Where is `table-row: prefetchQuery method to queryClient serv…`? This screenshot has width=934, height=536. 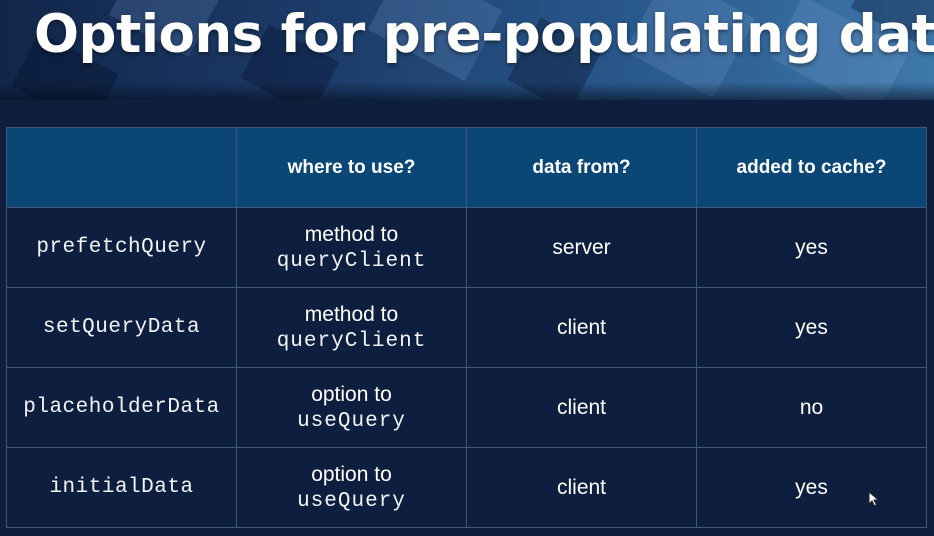
table-row: prefetchQuery method to queryClient serv… is located at coordinates (466, 247).